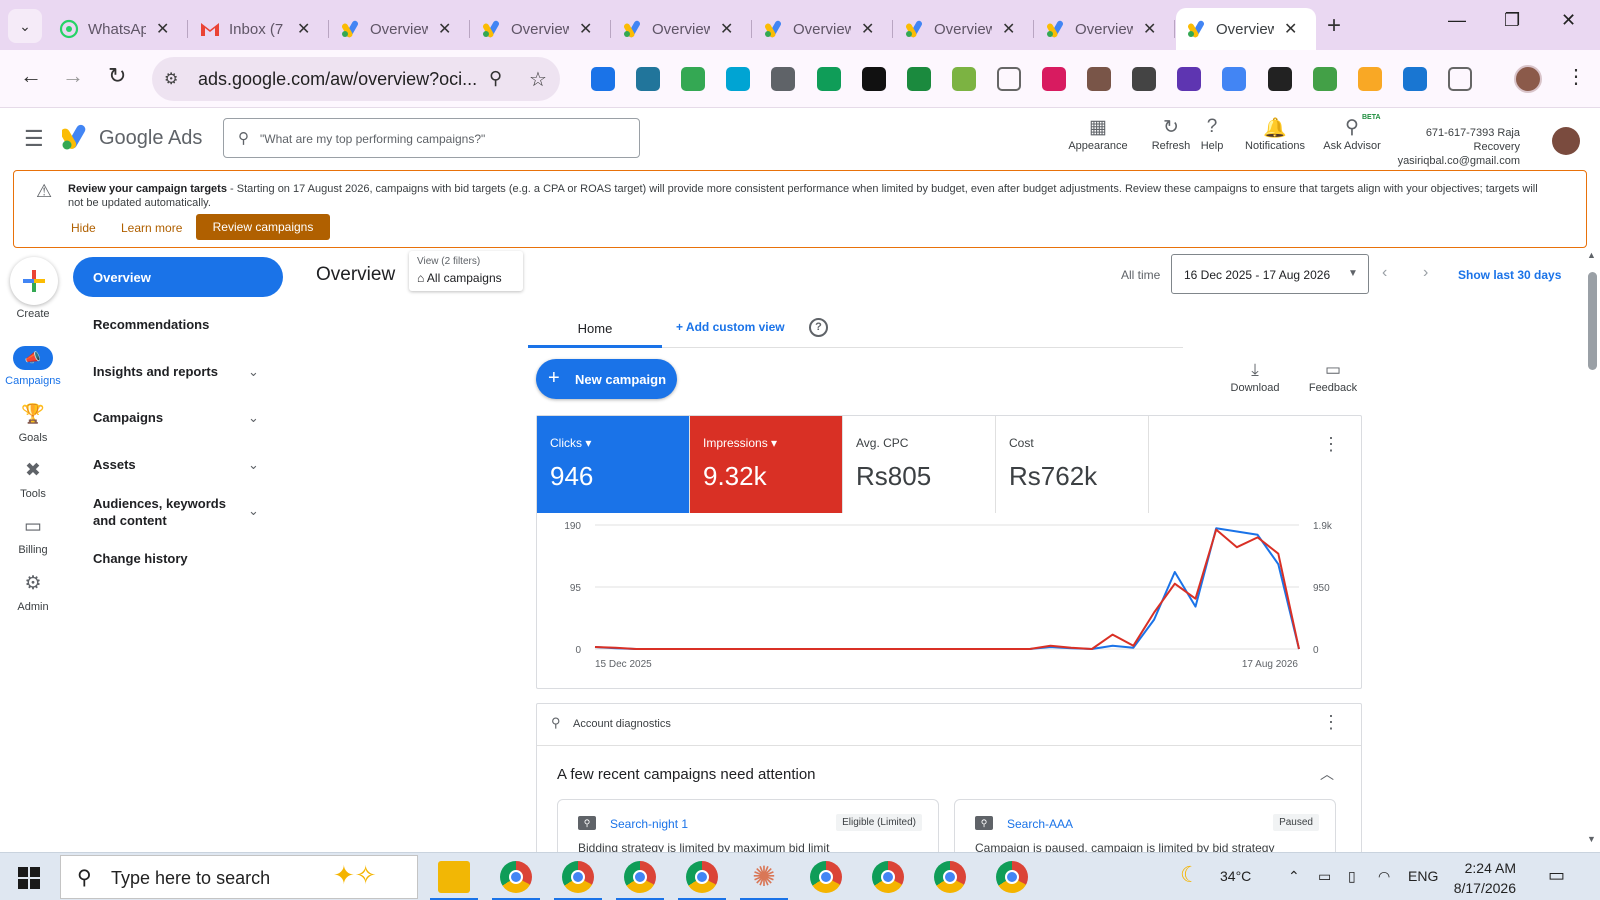  What do you see at coordinates (33, 423) in the screenshot?
I see `rail-goals: 🏆 Goals` at bounding box center [33, 423].